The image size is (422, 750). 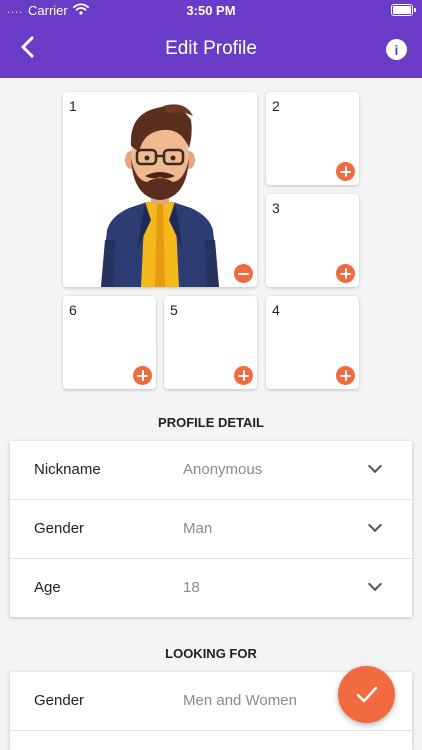 I want to click on photo-slot-number: 6, so click(x=73, y=310).